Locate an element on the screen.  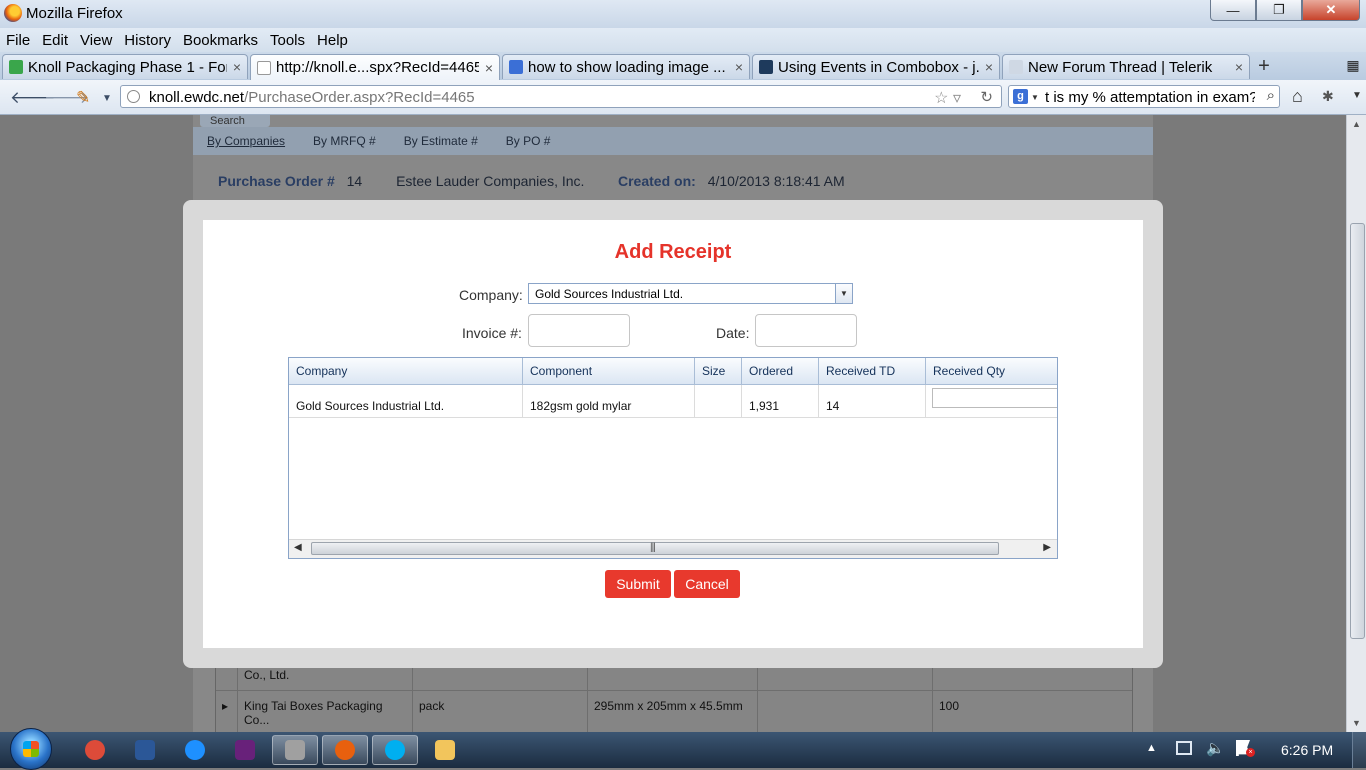
history-dropdown-icon: ▼ is located at coordinates (107, 98).